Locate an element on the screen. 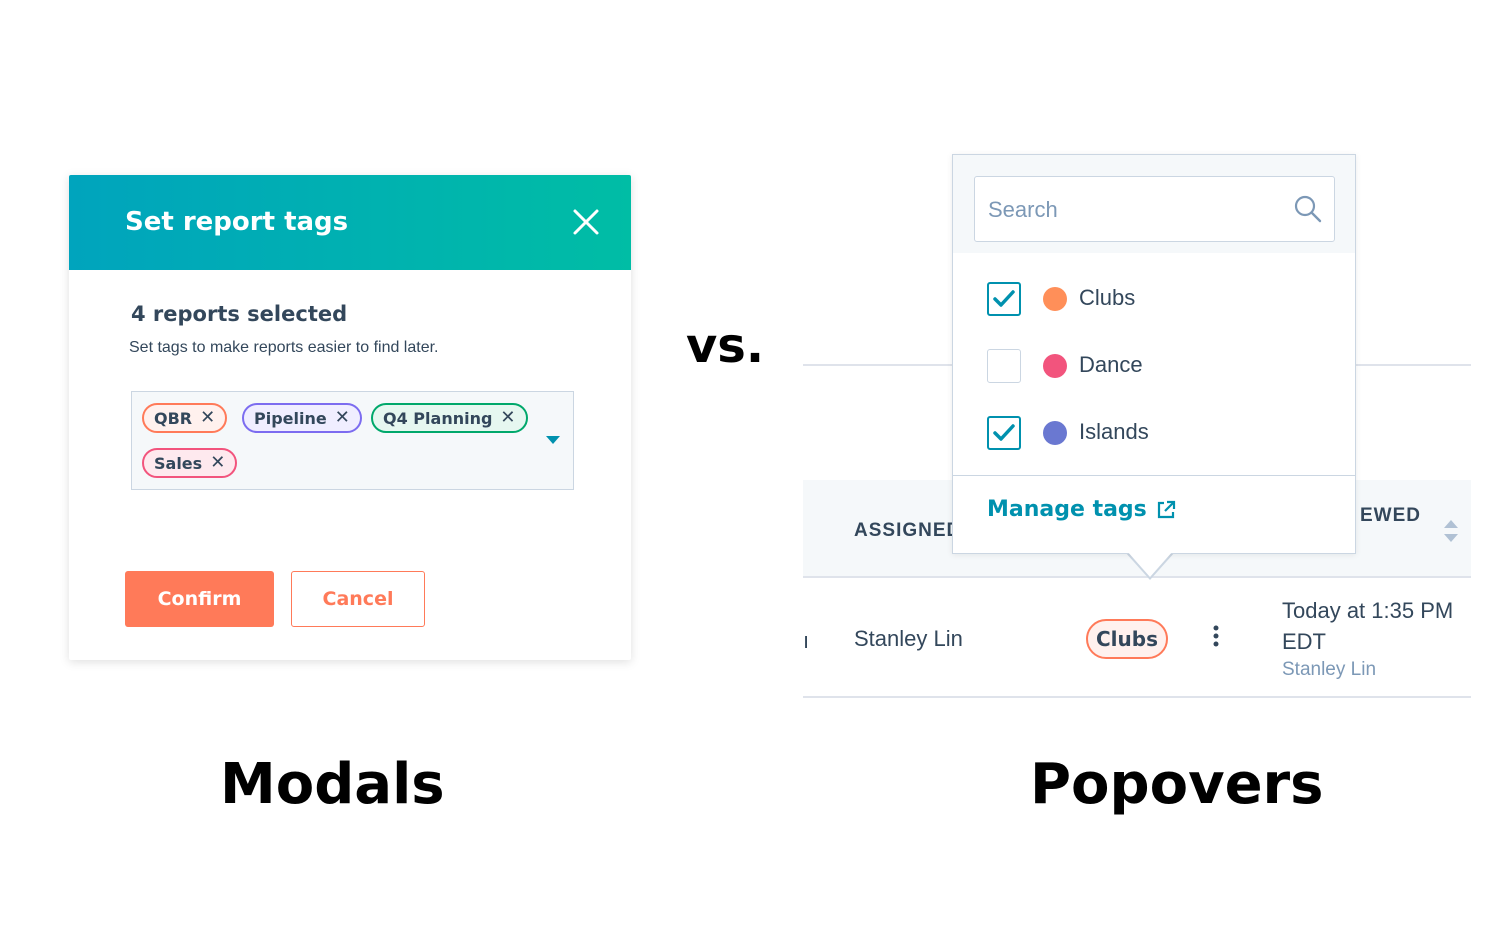 The image size is (1512, 945). search-placeholder: Search is located at coordinates (1023, 209).